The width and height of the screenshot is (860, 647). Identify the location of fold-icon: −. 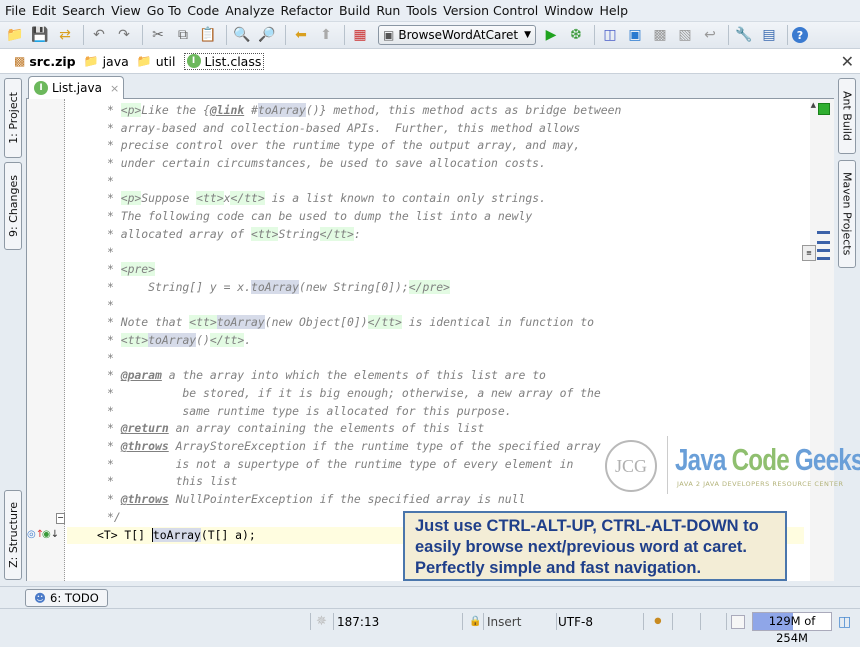
(60, 518).